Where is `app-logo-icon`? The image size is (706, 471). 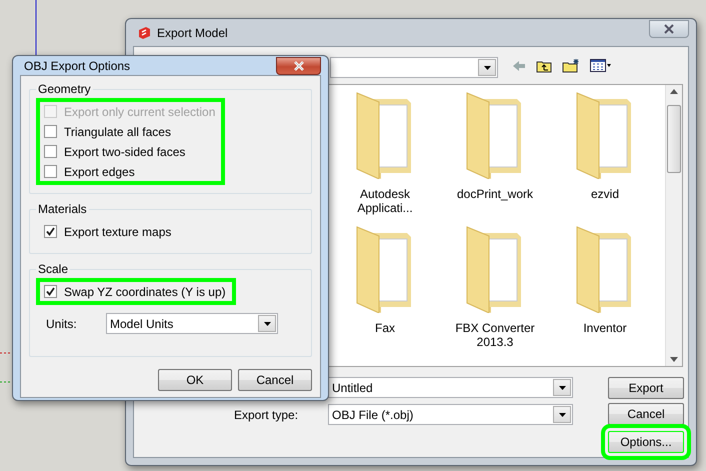 app-logo-icon is located at coordinates (144, 33).